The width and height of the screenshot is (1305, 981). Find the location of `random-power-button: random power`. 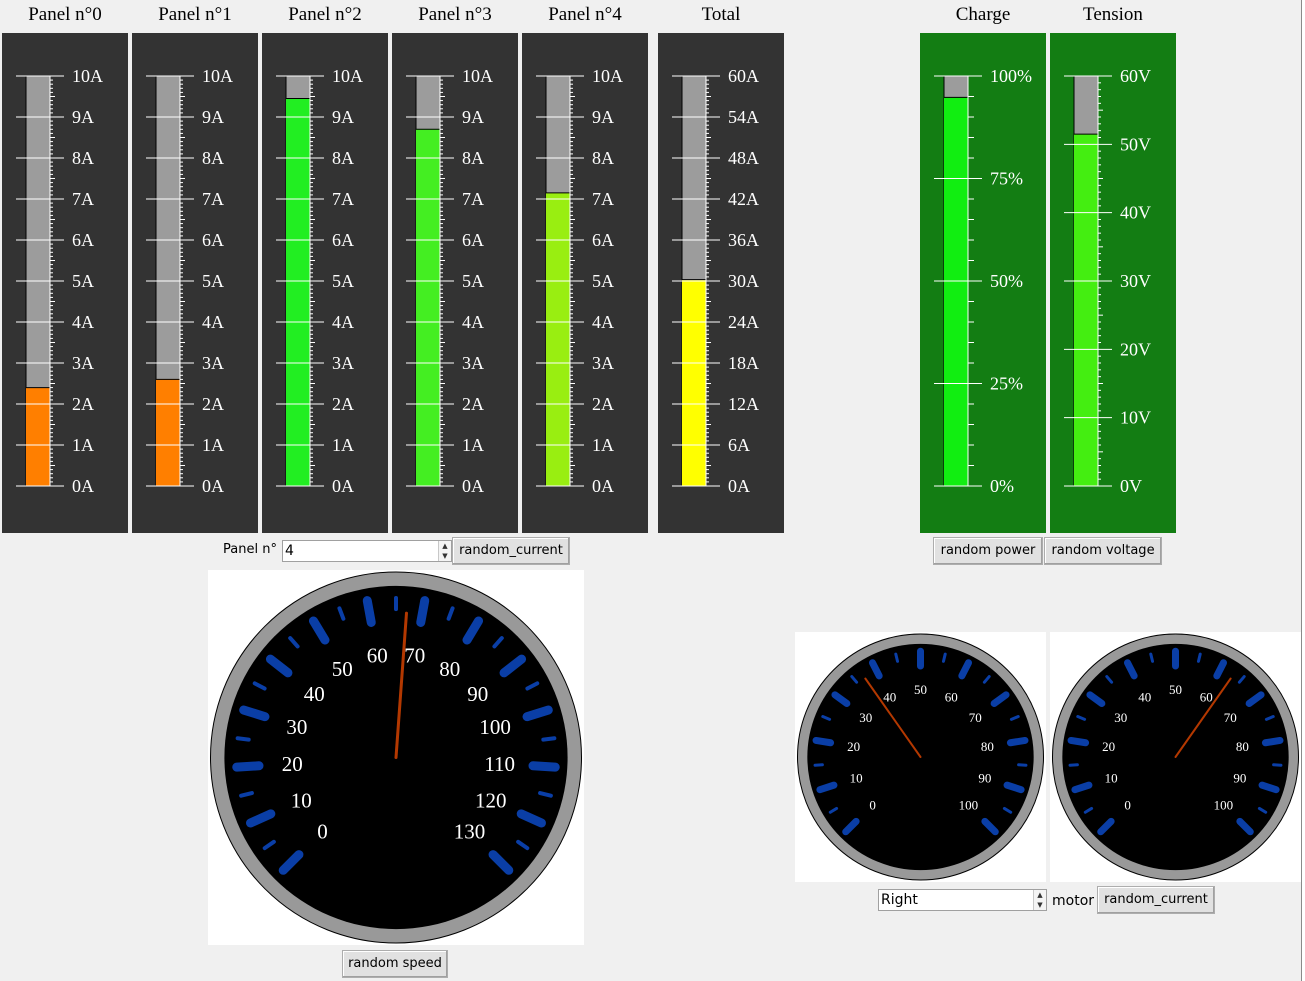

random-power-button: random power is located at coordinates (988, 551).